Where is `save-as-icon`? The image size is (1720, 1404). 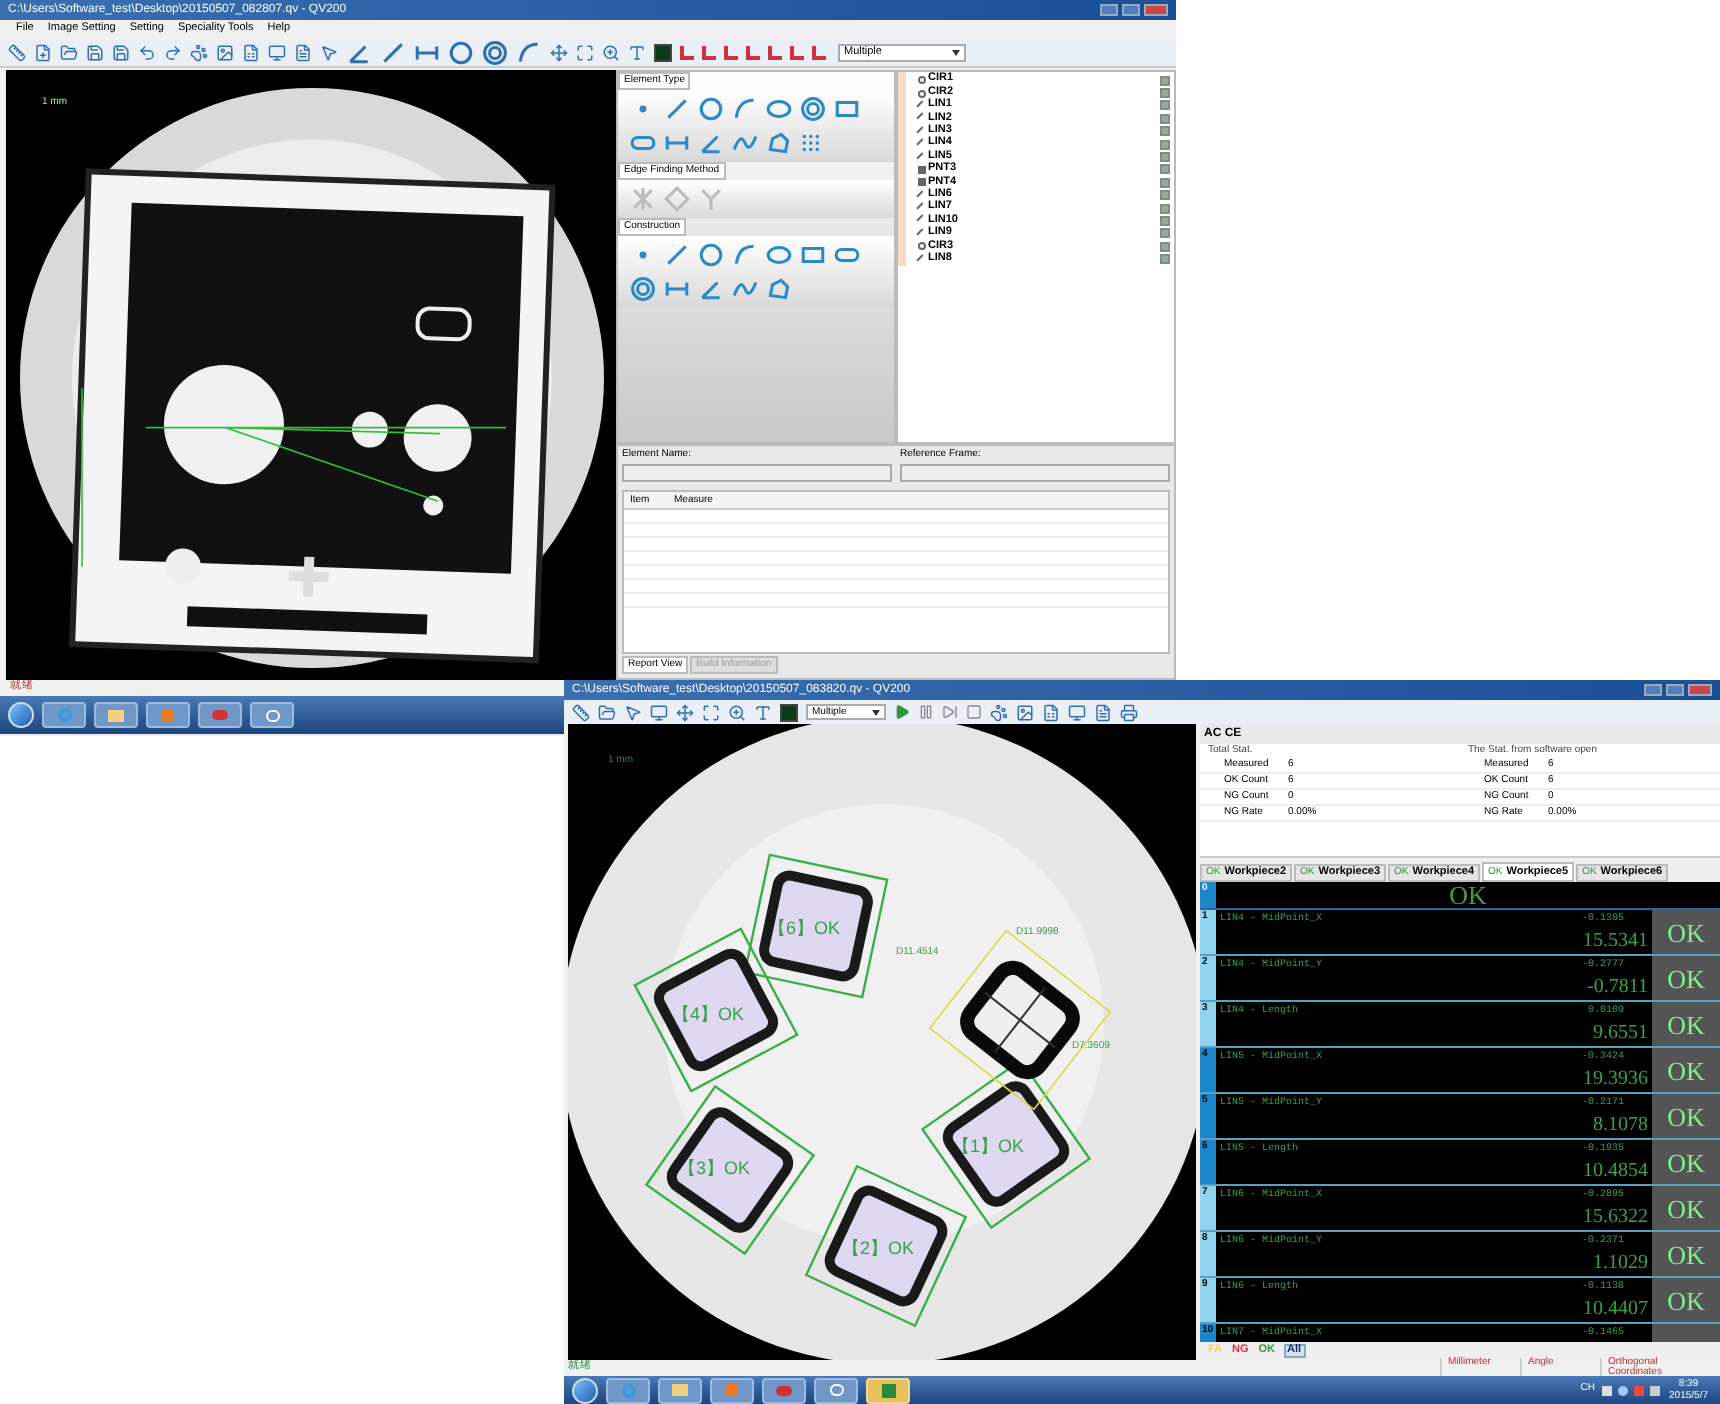
save-as-icon is located at coordinates (121, 53).